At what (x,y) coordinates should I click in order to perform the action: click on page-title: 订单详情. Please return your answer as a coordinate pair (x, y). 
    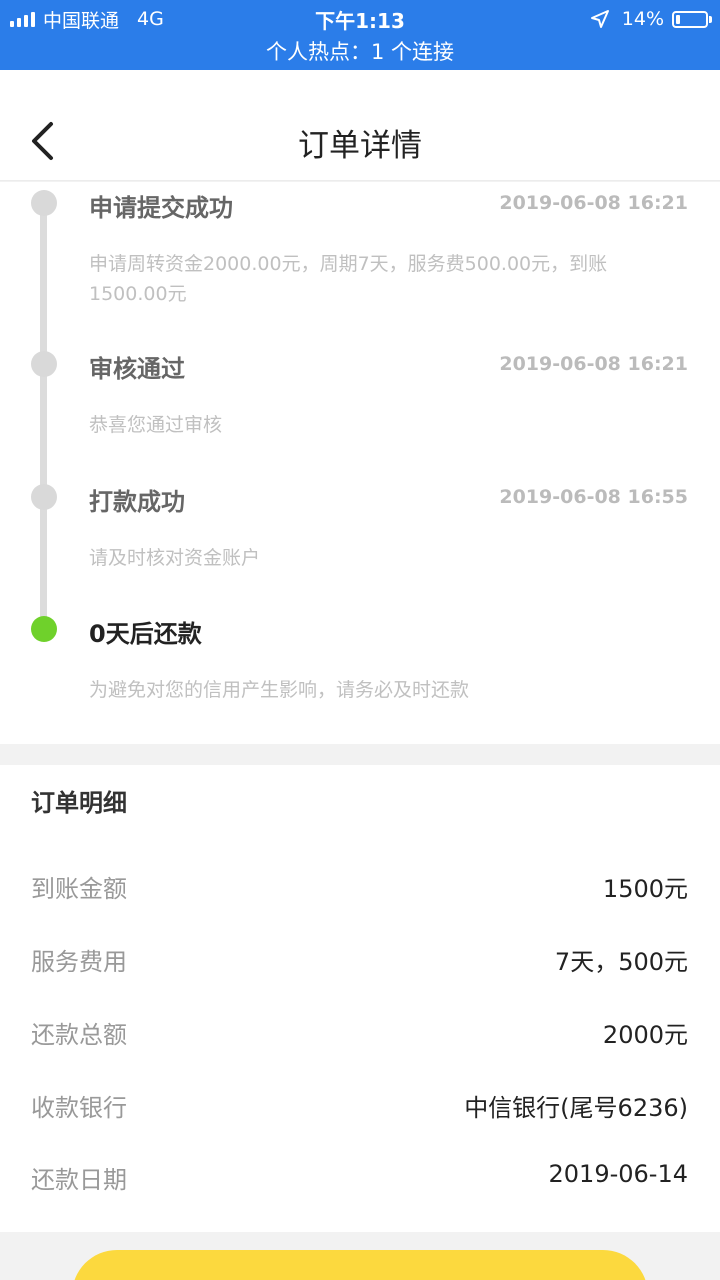
    Looking at the image, I should click on (360, 146).